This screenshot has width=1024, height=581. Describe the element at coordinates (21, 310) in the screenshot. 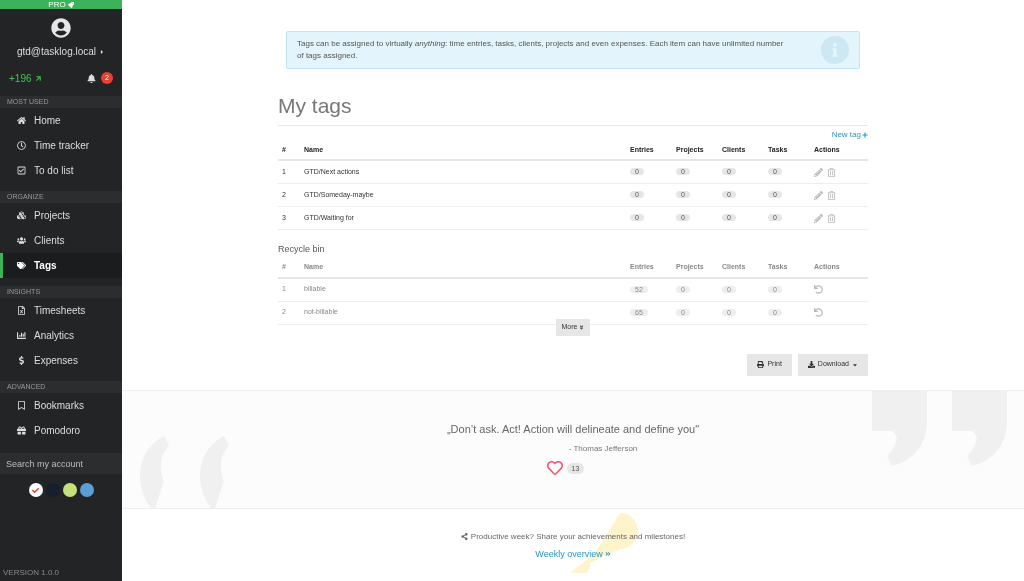

I see `spreadsheet-icon` at that location.